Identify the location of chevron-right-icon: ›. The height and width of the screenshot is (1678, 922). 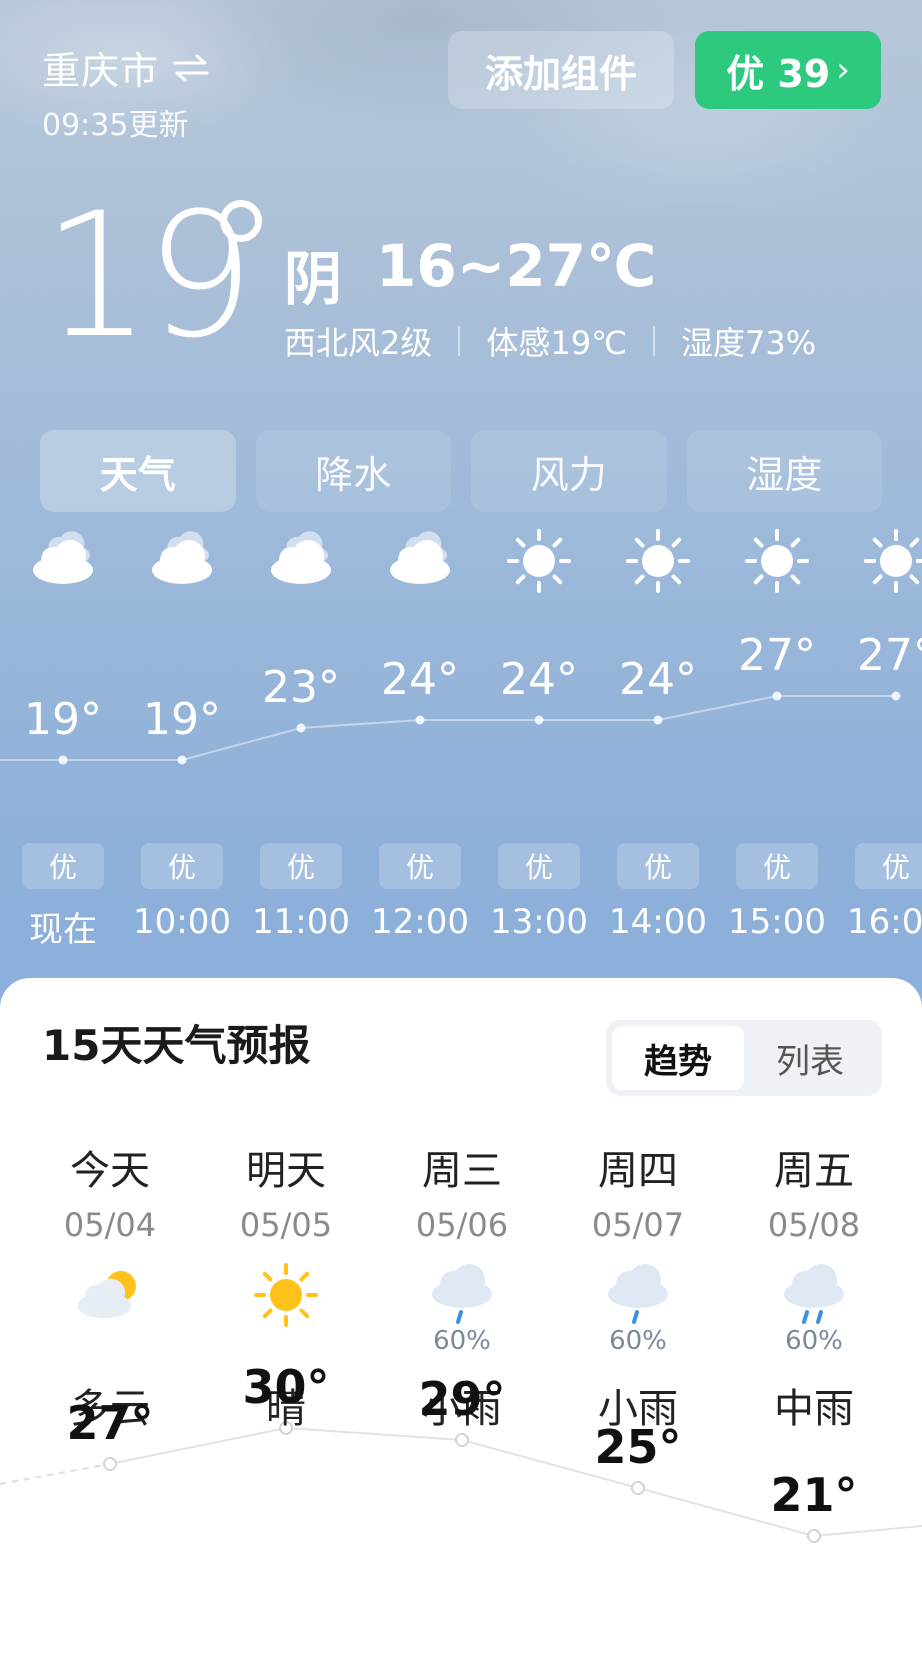
(843, 70).